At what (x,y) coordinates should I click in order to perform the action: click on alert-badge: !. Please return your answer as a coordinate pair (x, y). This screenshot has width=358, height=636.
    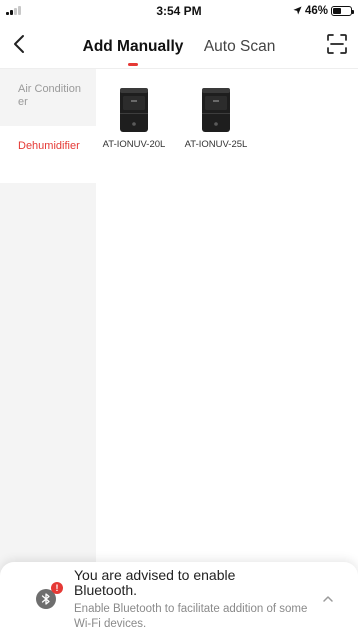
    Looking at the image, I should click on (57, 588).